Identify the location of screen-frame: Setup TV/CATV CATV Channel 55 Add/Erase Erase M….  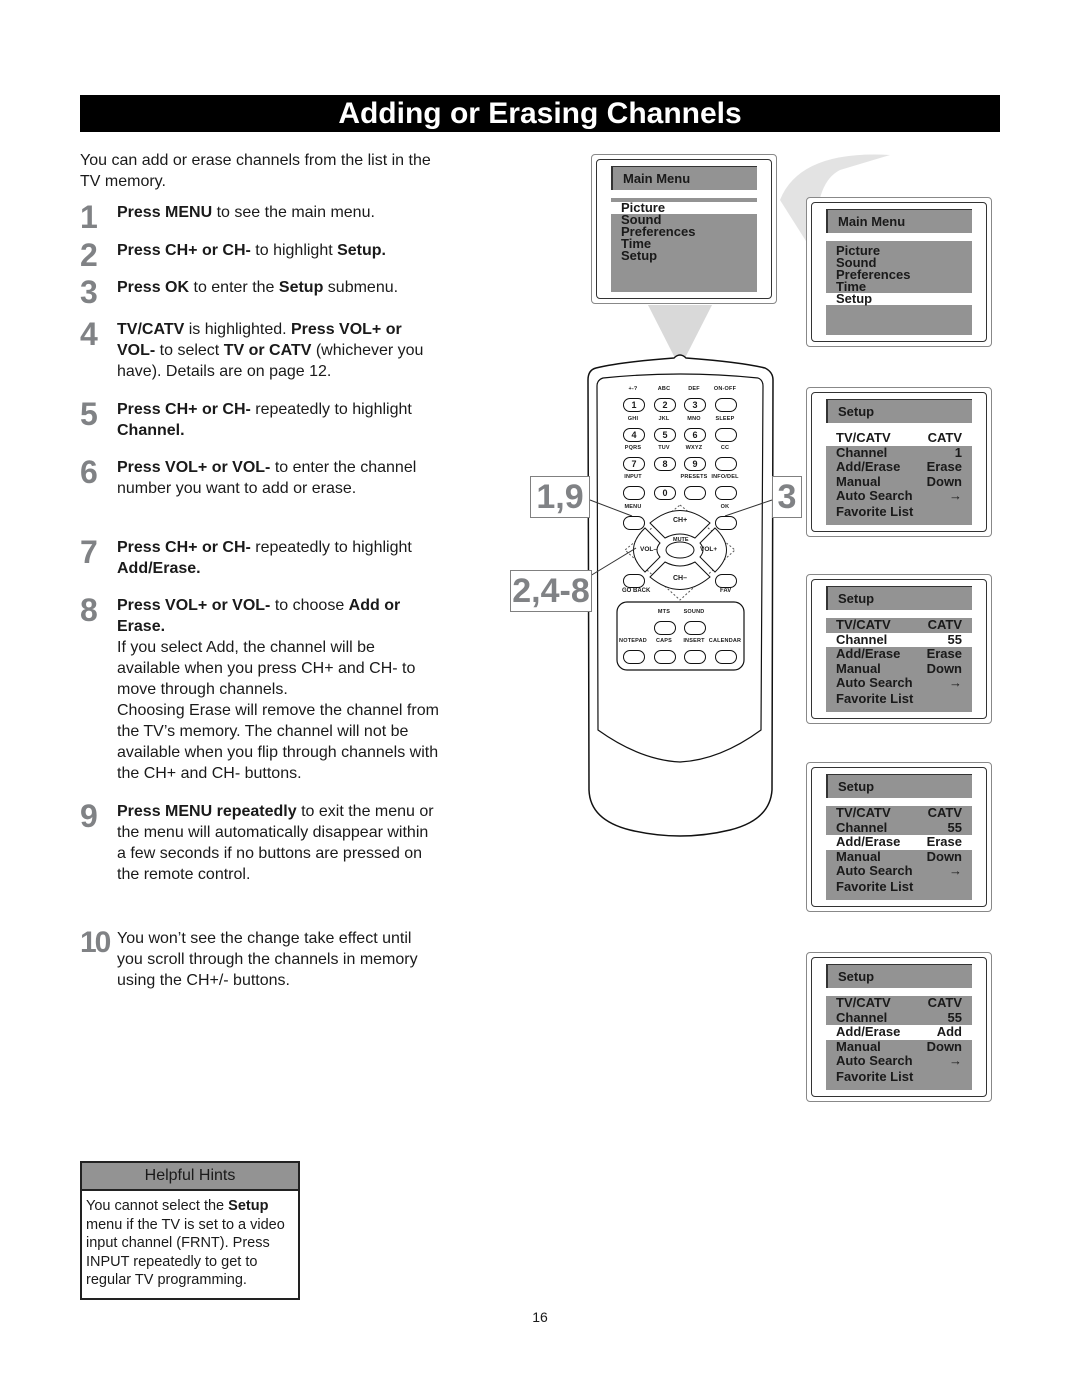
(899, 837).